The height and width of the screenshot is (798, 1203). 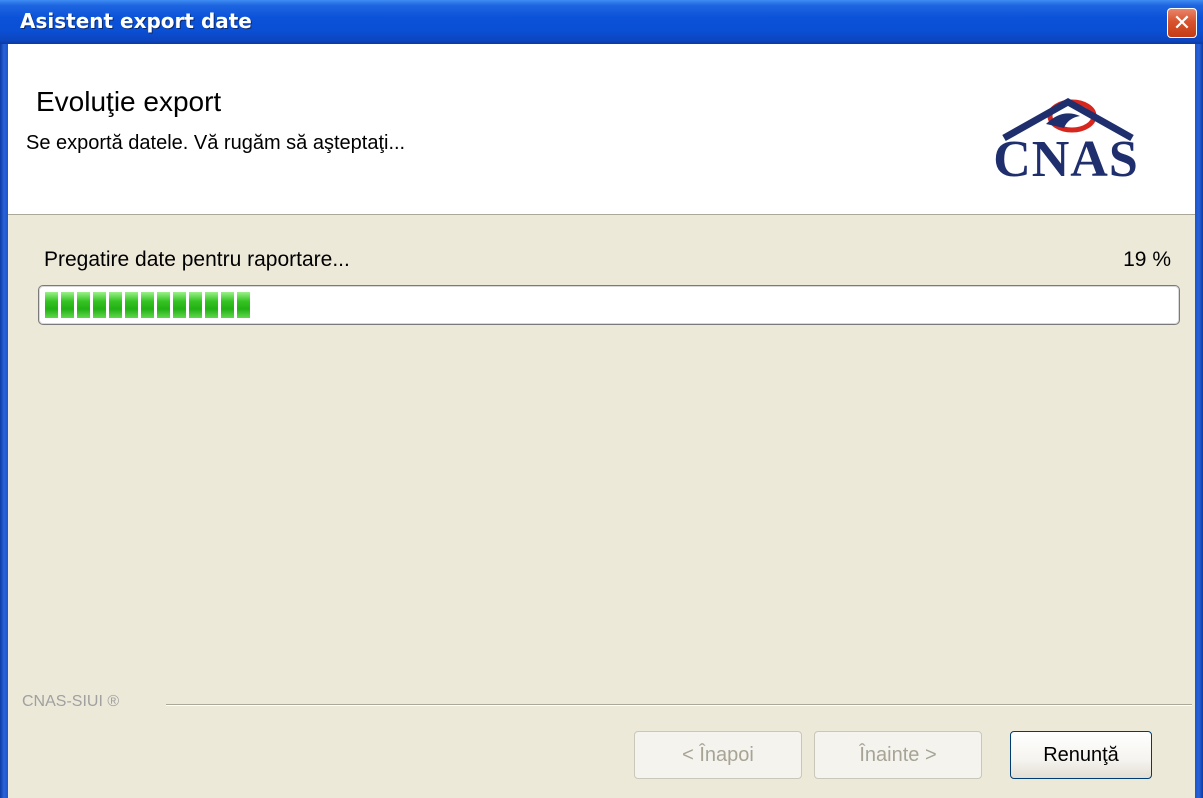 I want to click on progress-bar, so click(x=609, y=305).